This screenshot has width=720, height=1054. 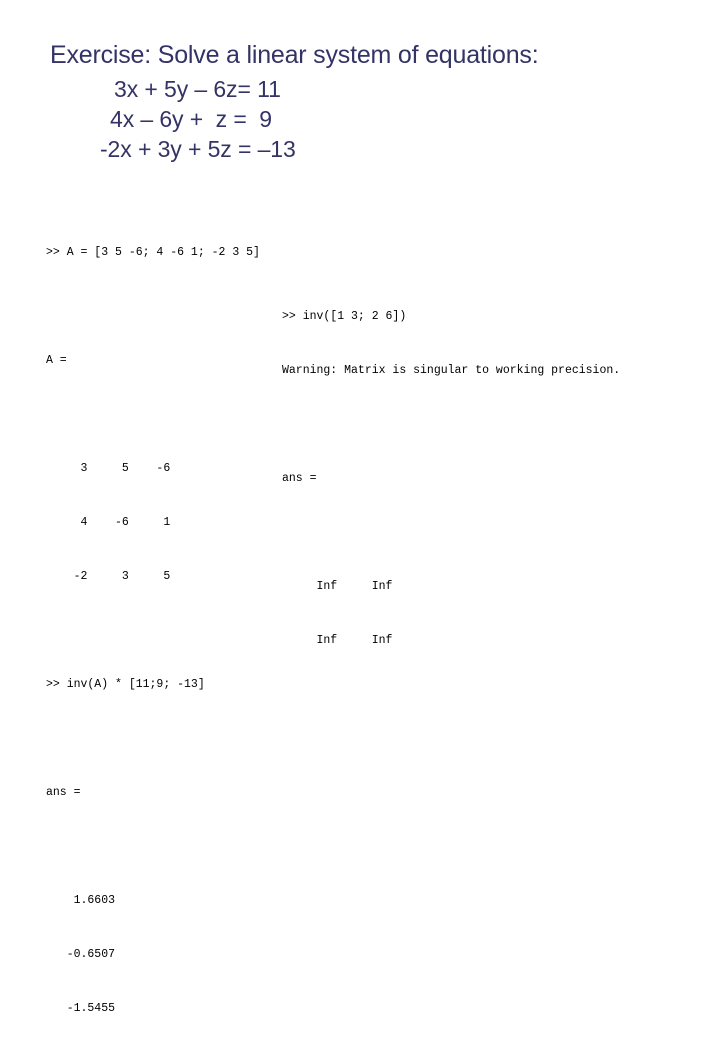 What do you see at coordinates (197, 89) in the screenshot?
I see `equation-line-1: 3x + 5y – 6z= 11` at bounding box center [197, 89].